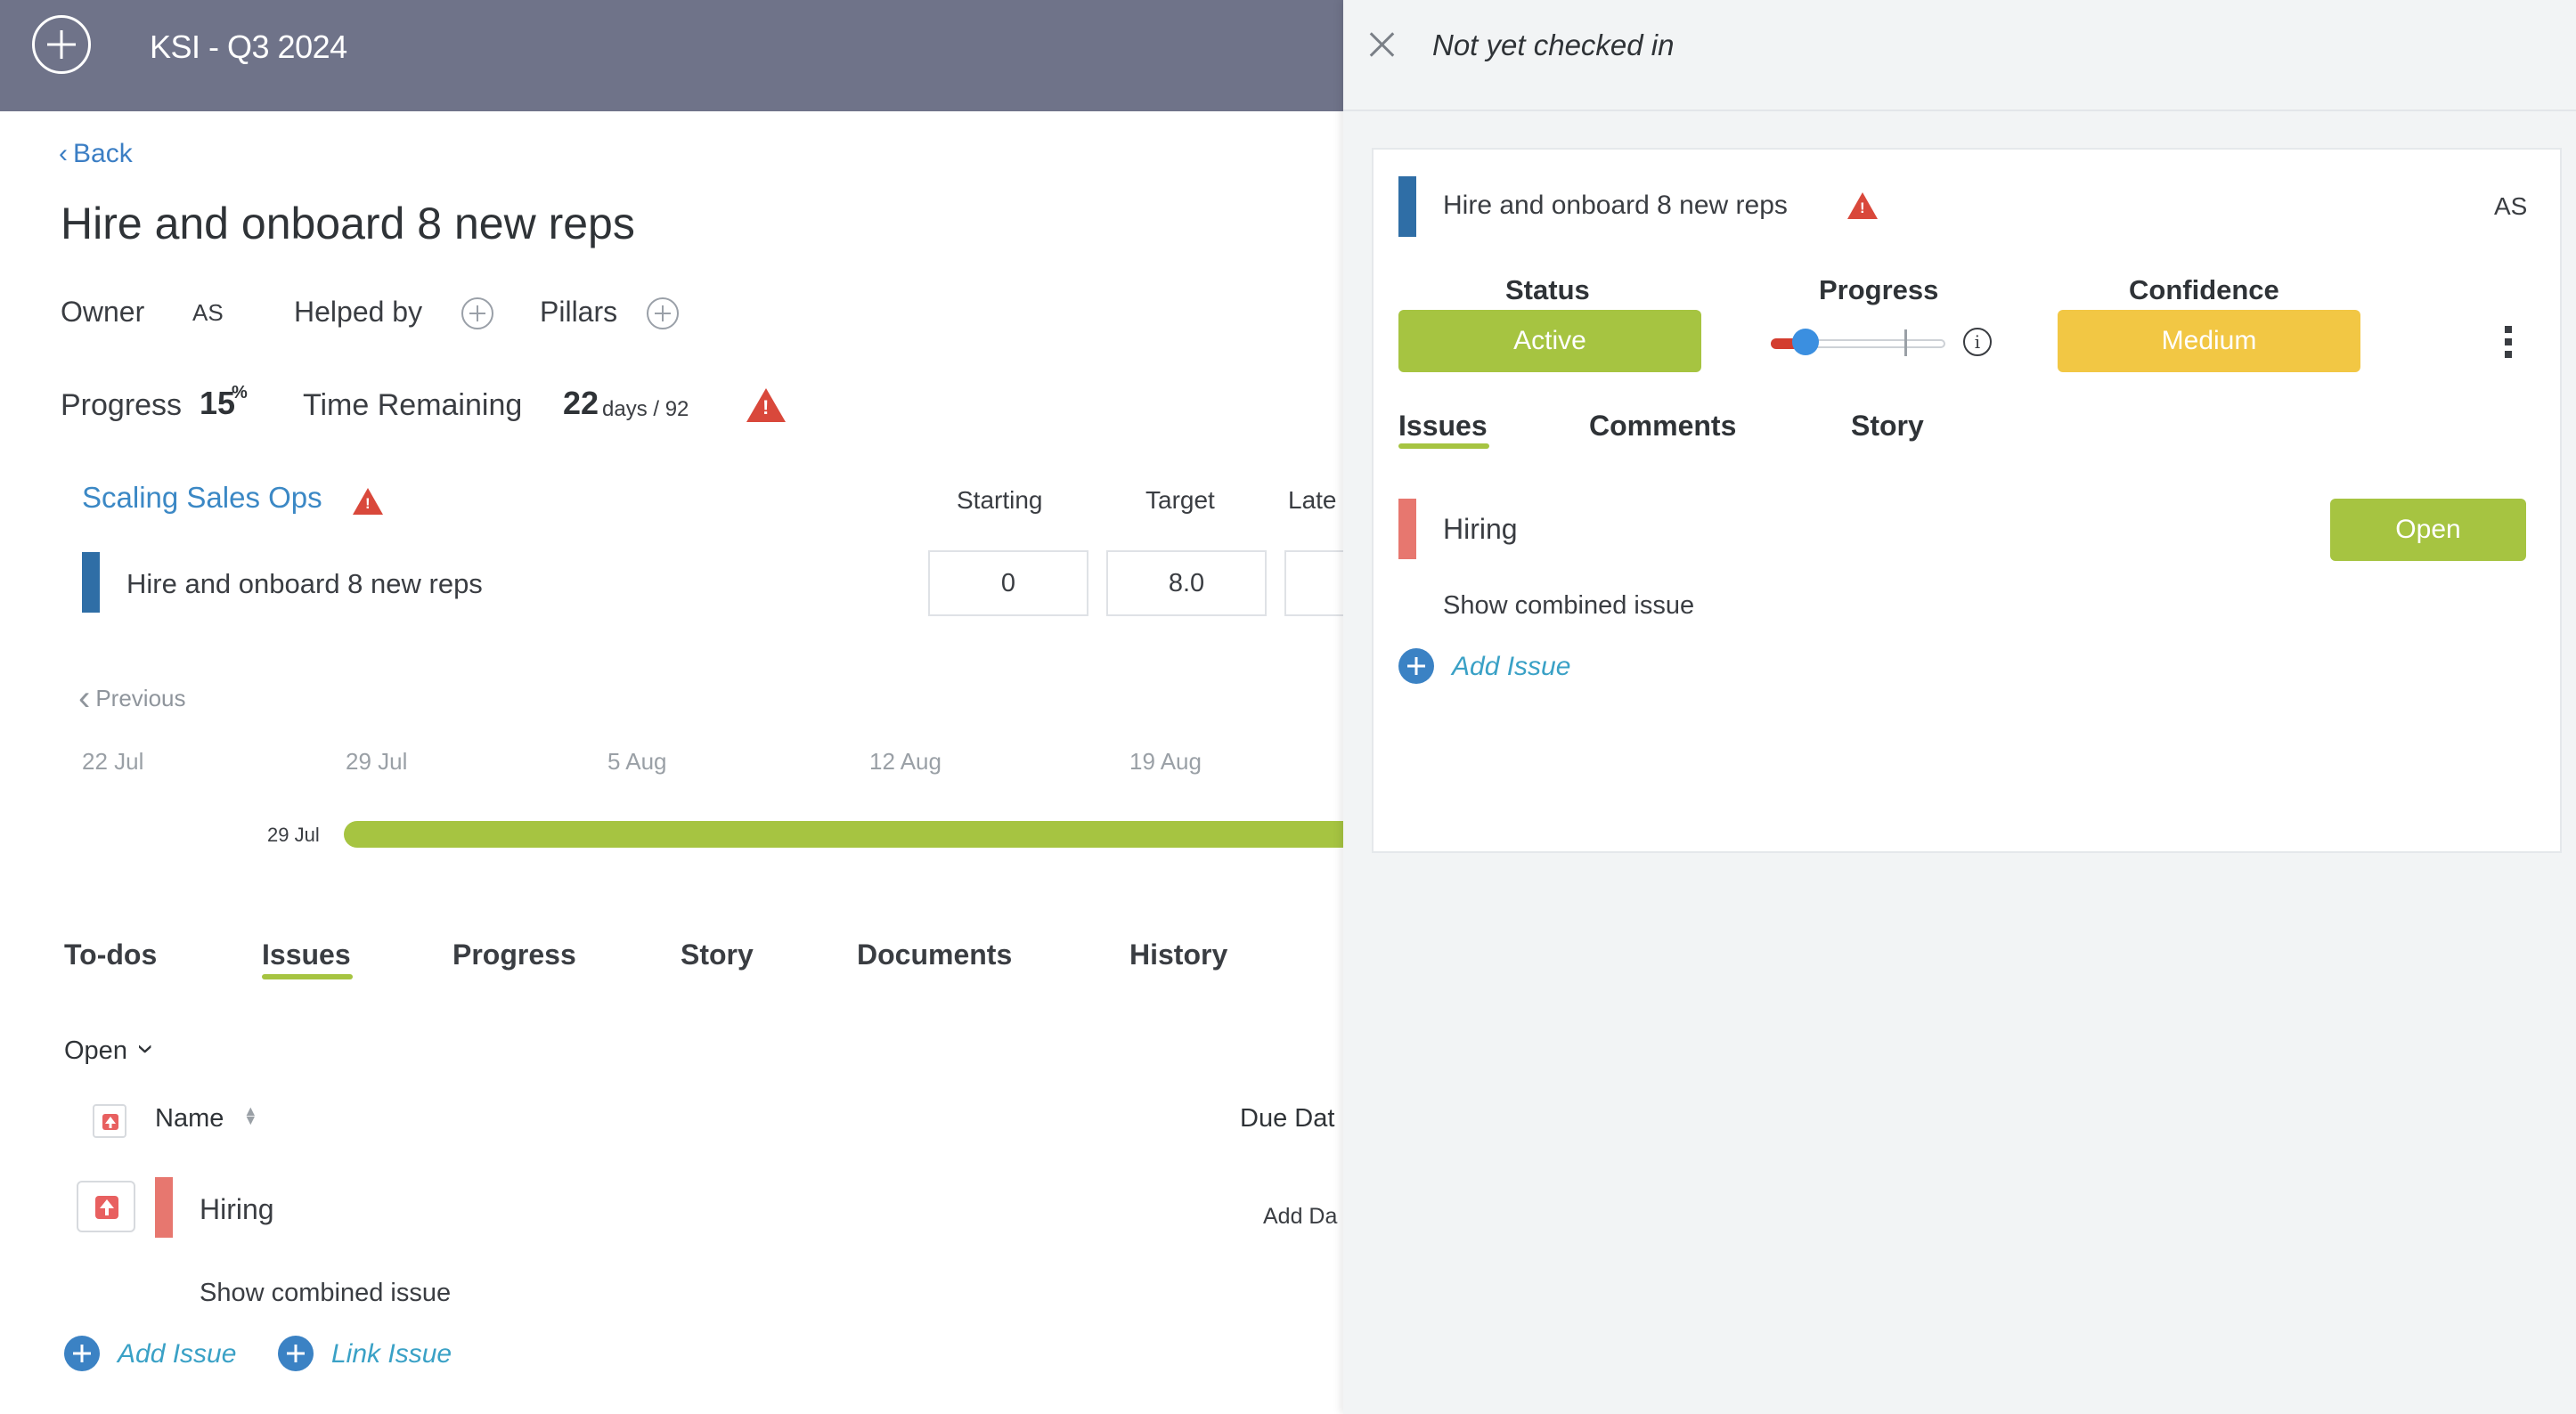  What do you see at coordinates (305, 584) in the screenshot?
I see `key-result-name: Hire and onboard 8 new reps` at bounding box center [305, 584].